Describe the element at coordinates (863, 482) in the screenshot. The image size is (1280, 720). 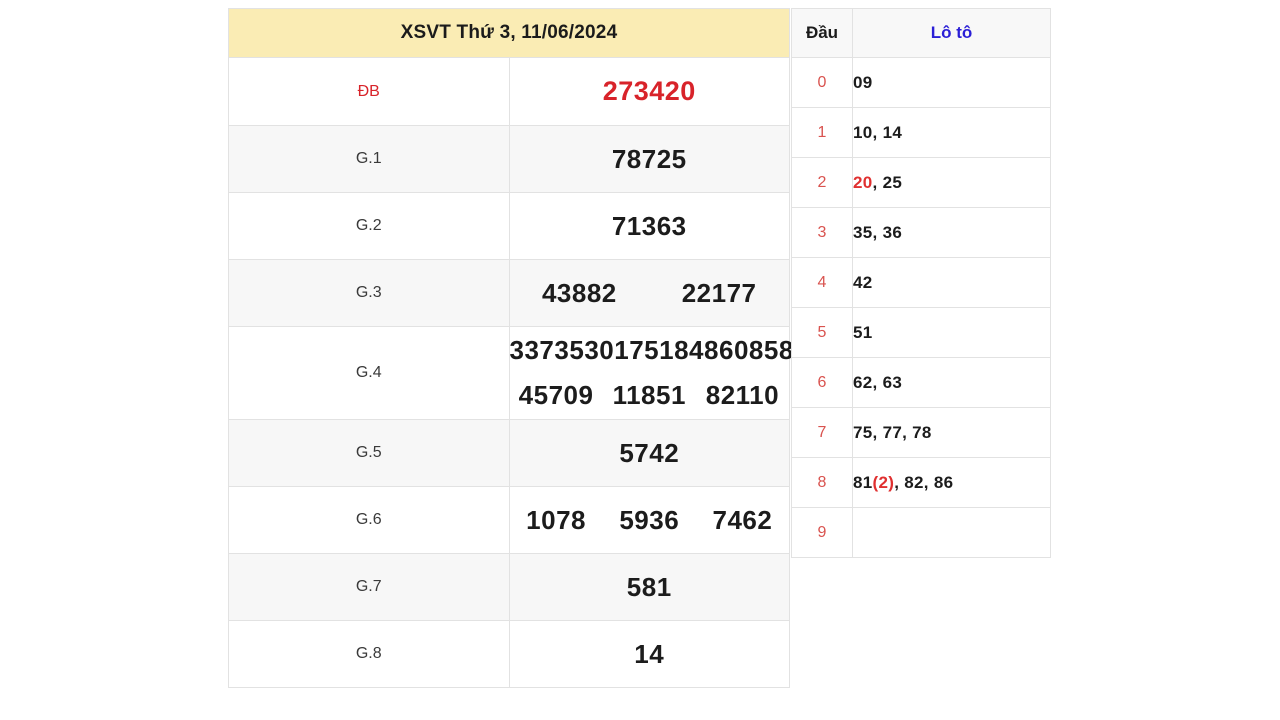
I see `loto-number: 81` at that location.